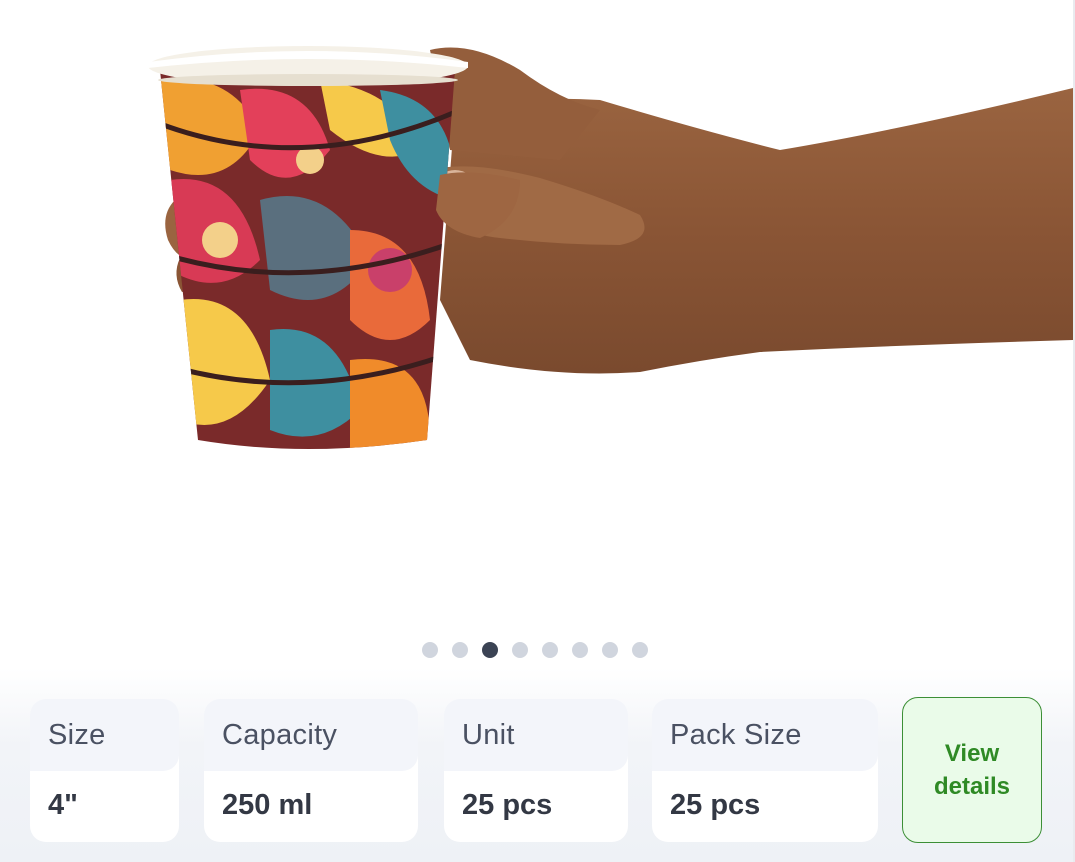  What do you see at coordinates (972, 753) in the screenshot?
I see `view-details-line1: View` at bounding box center [972, 753].